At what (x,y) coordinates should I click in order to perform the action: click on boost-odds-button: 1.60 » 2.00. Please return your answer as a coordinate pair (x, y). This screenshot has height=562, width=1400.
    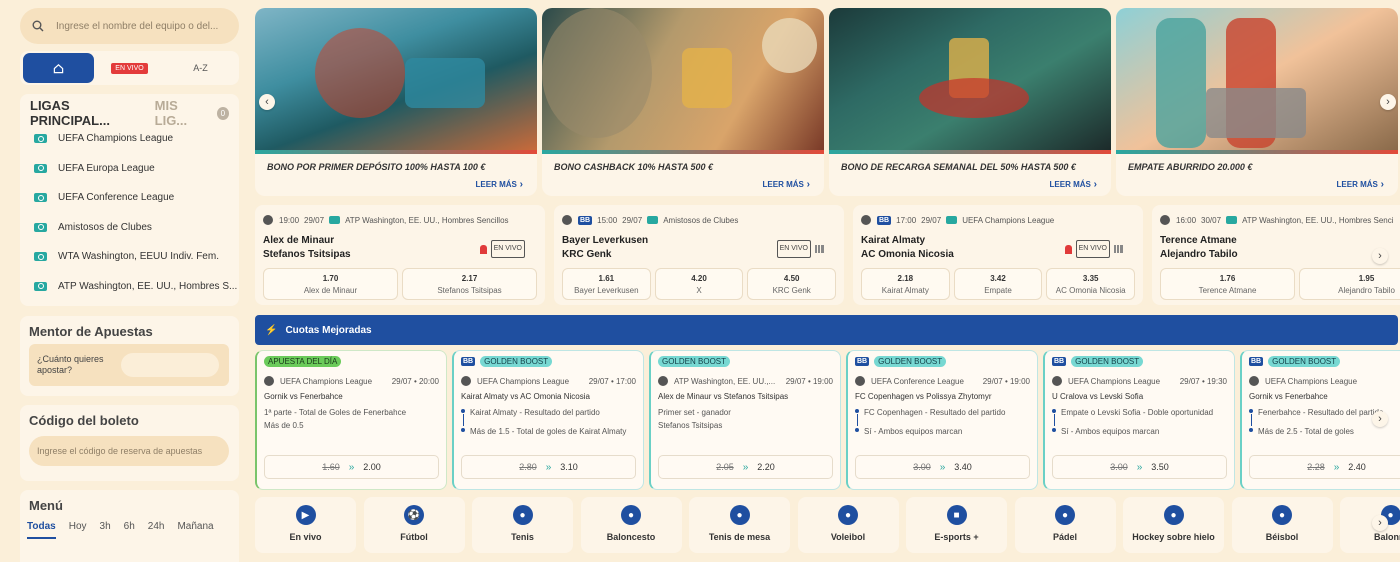
    Looking at the image, I should click on (351, 467).